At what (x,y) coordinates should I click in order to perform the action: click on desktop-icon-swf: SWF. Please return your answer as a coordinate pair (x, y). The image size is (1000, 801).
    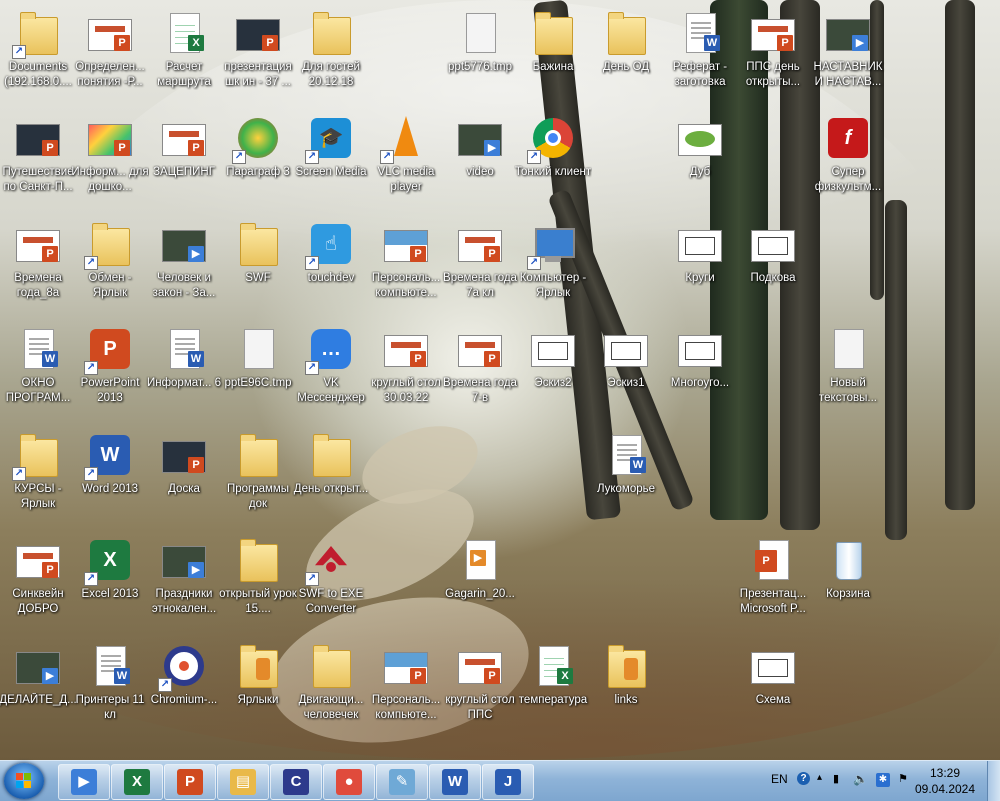
    Looking at the image, I should click on (258, 268).